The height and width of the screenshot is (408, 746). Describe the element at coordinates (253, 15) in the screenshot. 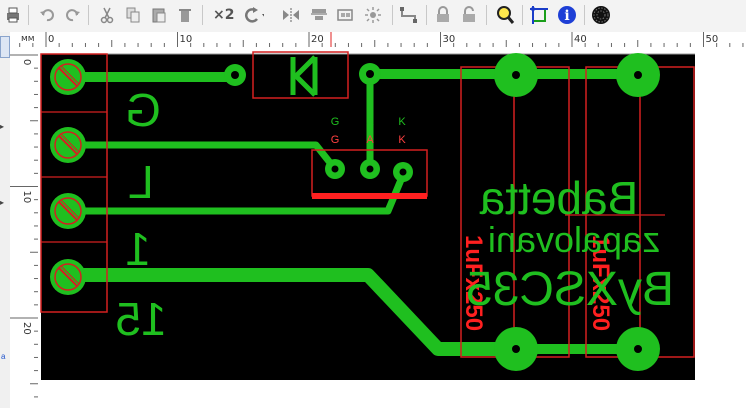

I see `rotate-icon` at that location.